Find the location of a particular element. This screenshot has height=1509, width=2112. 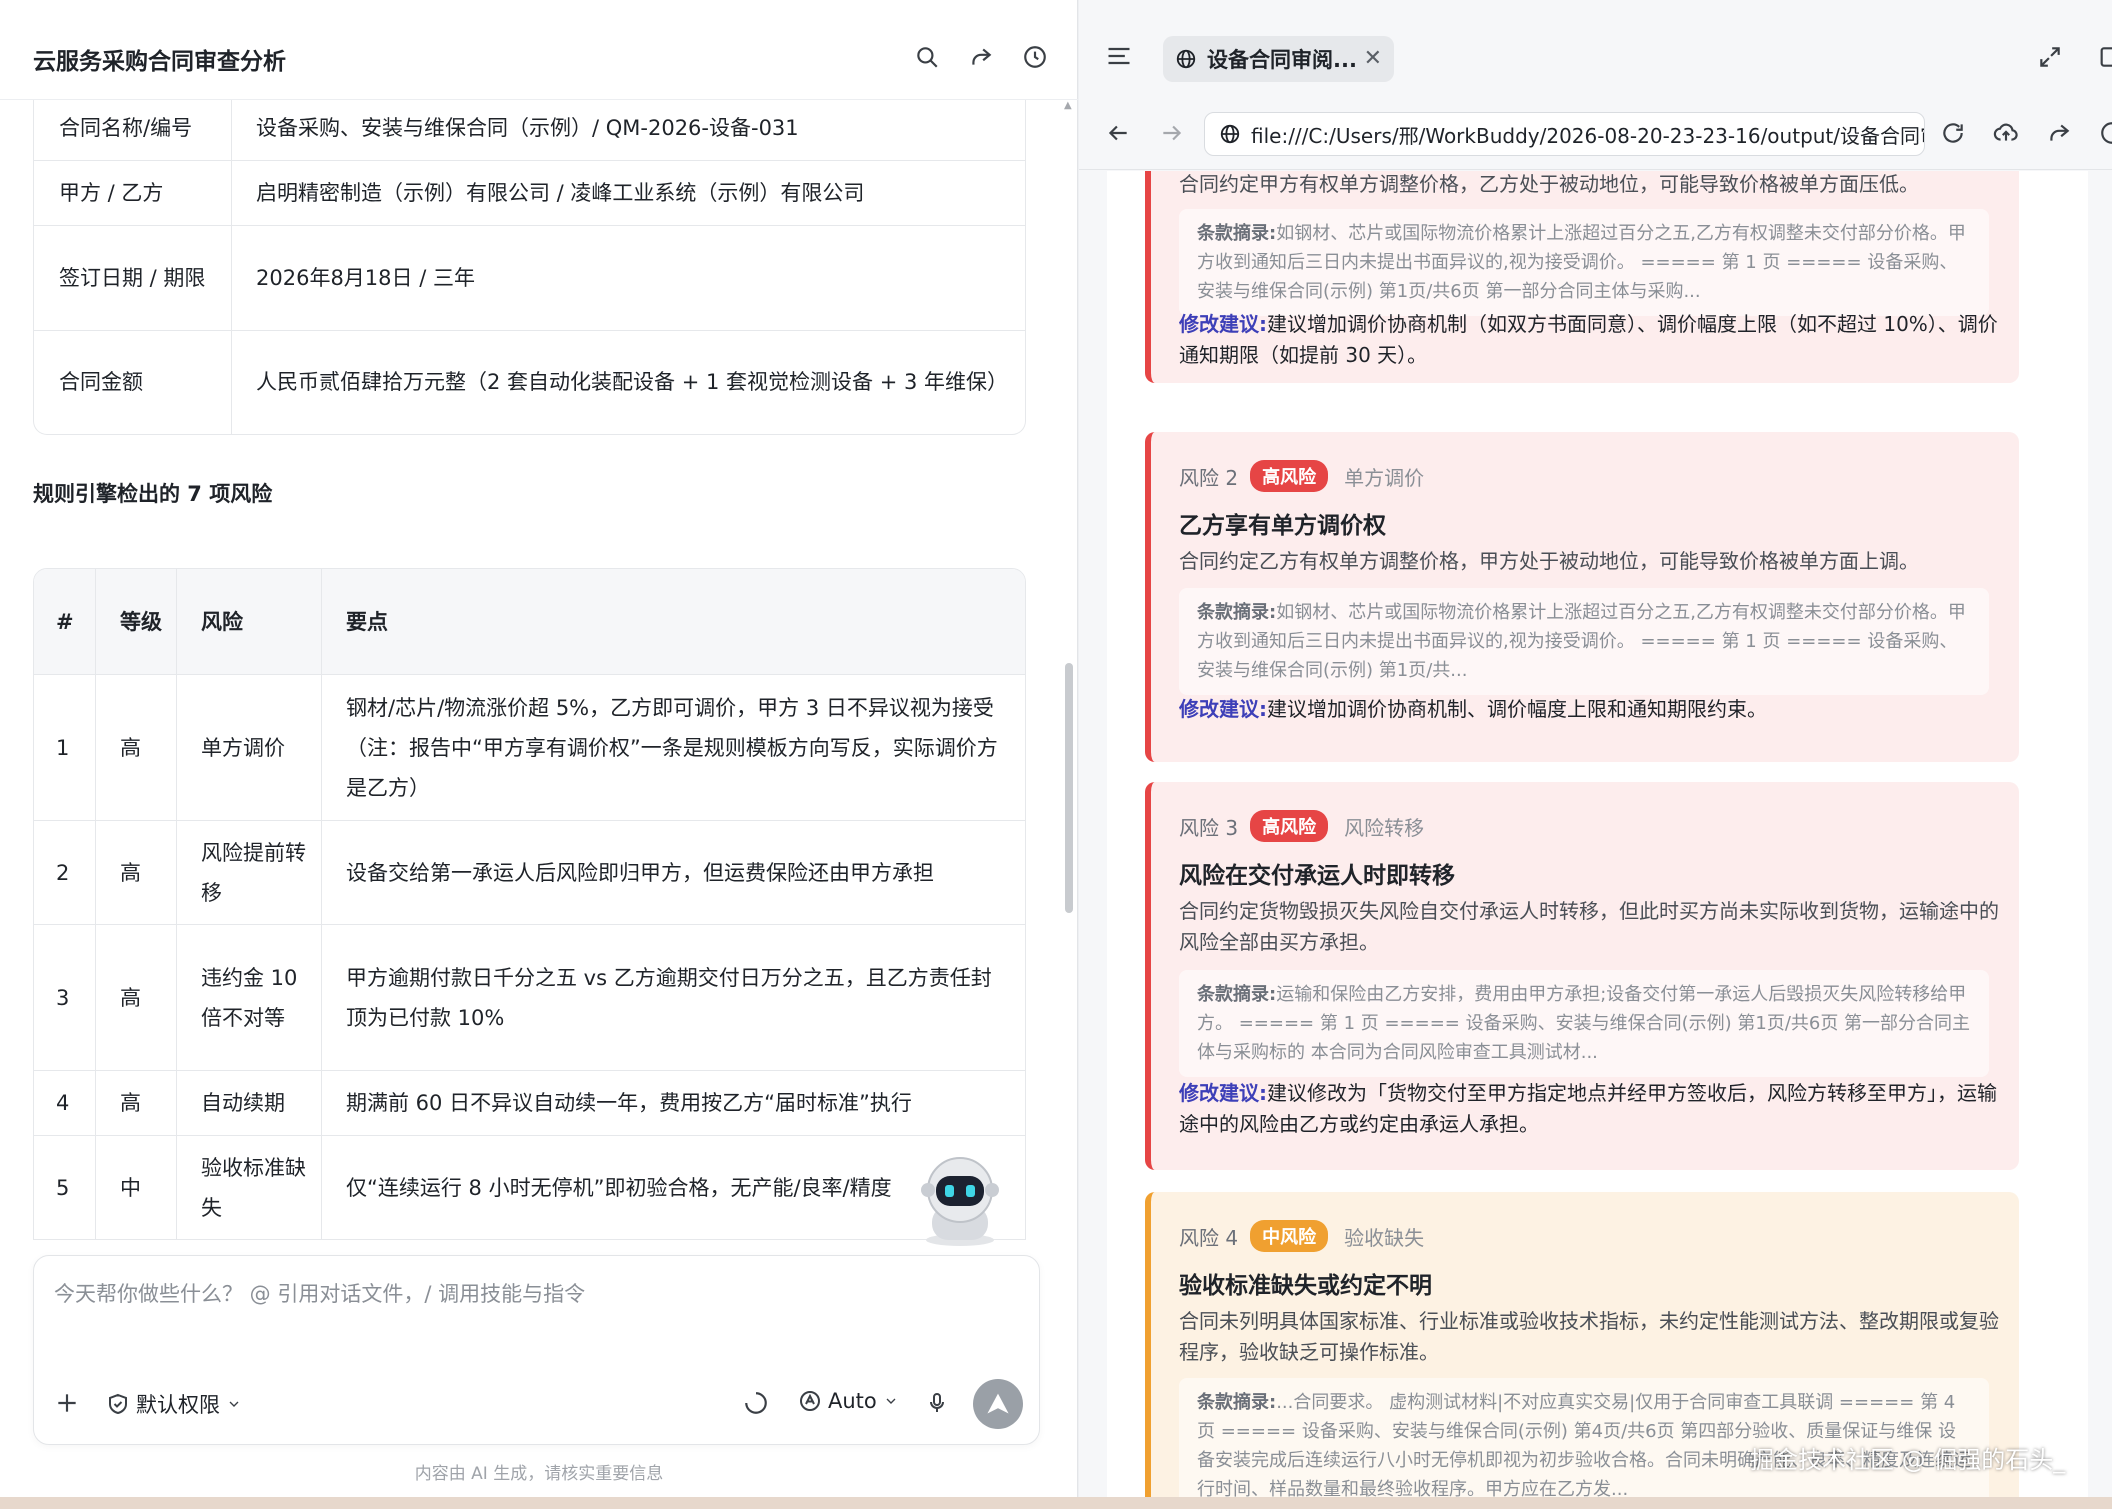

risk-title: 验收标准缺失或约定不明 is located at coordinates (1305, 1286).